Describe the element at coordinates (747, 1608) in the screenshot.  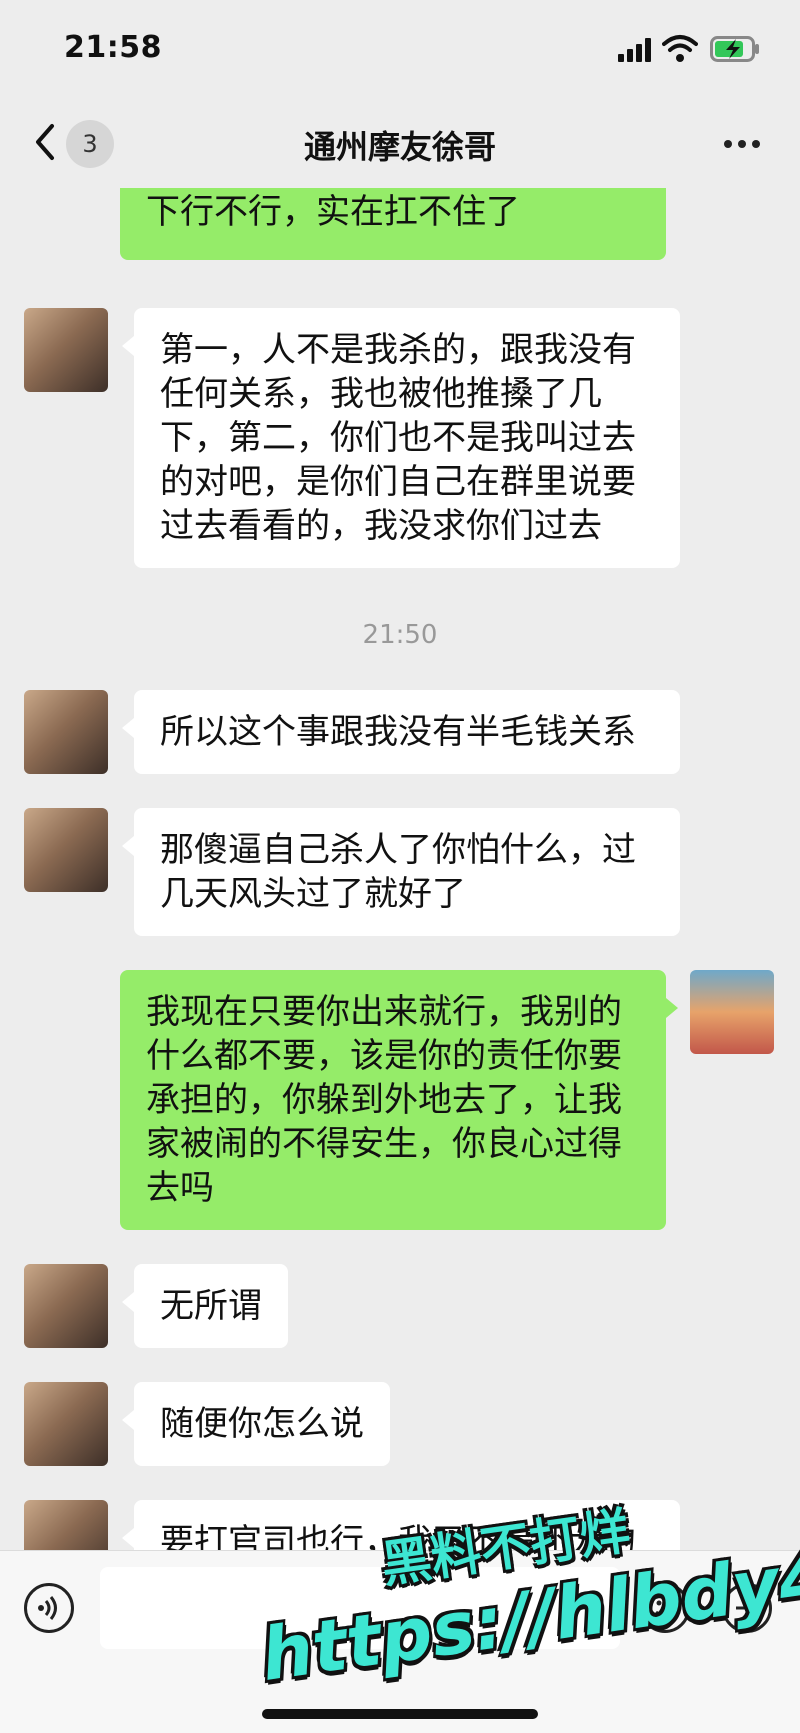
I see `more-functions-plus-icon` at that location.